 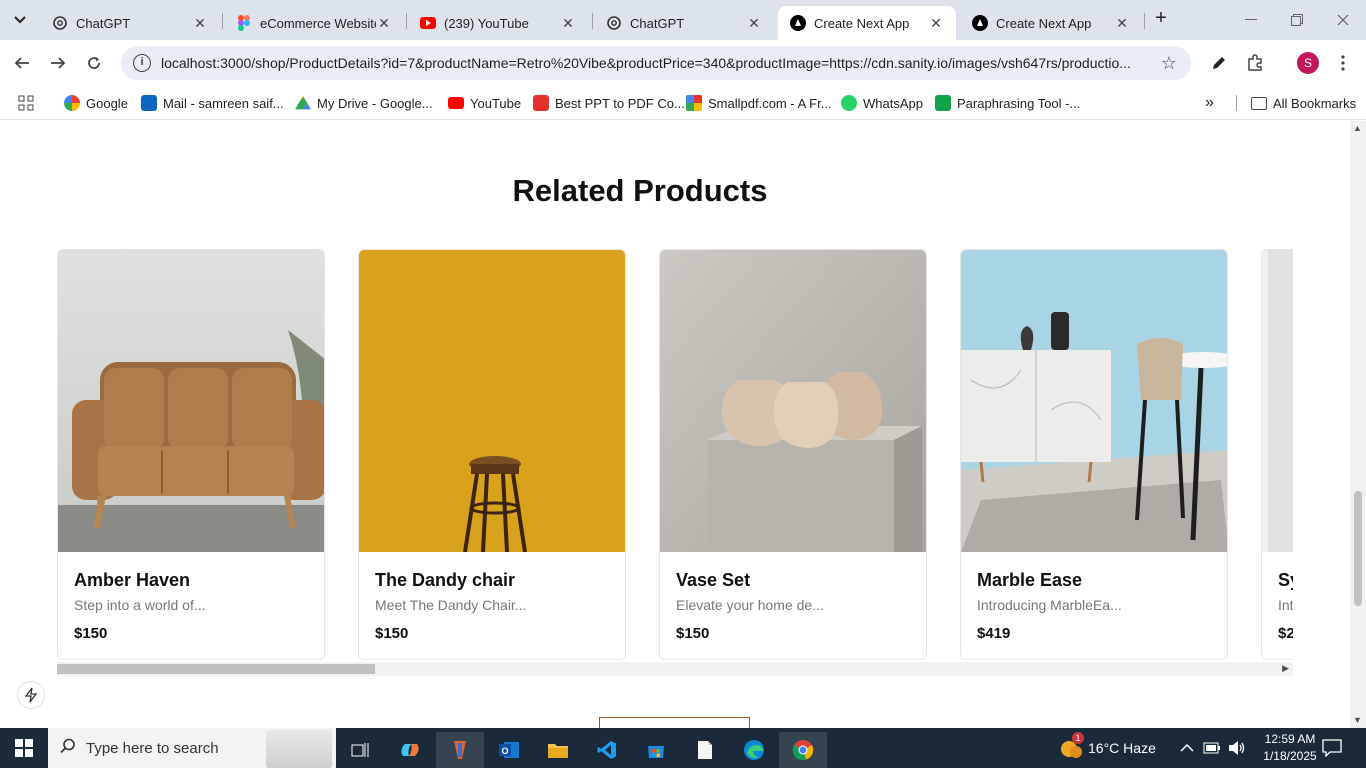 What do you see at coordinates (460, 750) in the screenshot?
I see `taskbar-app-pinned-icon` at bounding box center [460, 750].